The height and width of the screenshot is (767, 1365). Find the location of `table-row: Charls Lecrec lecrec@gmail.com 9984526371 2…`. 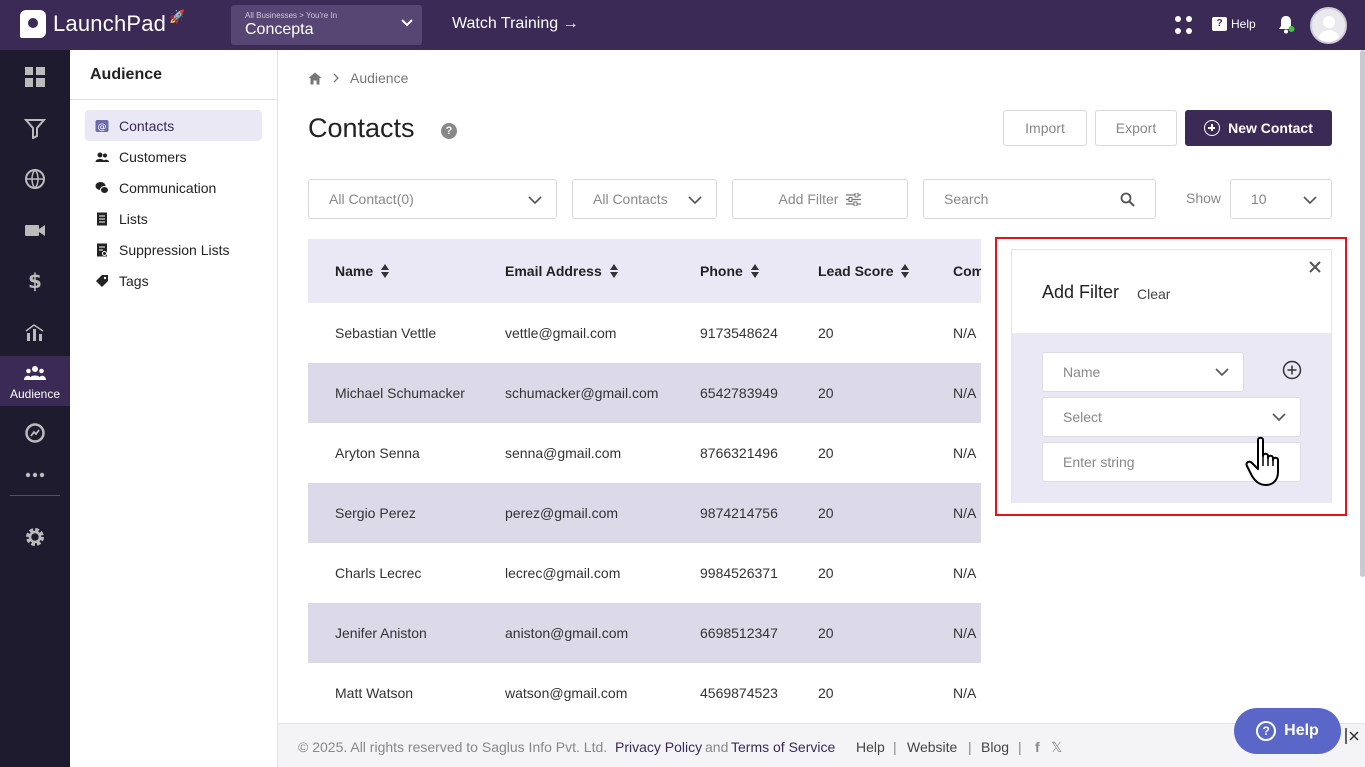

table-row: Charls Lecrec lecrec@gmail.com 9984526371 2… is located at coordinates (644, 573).